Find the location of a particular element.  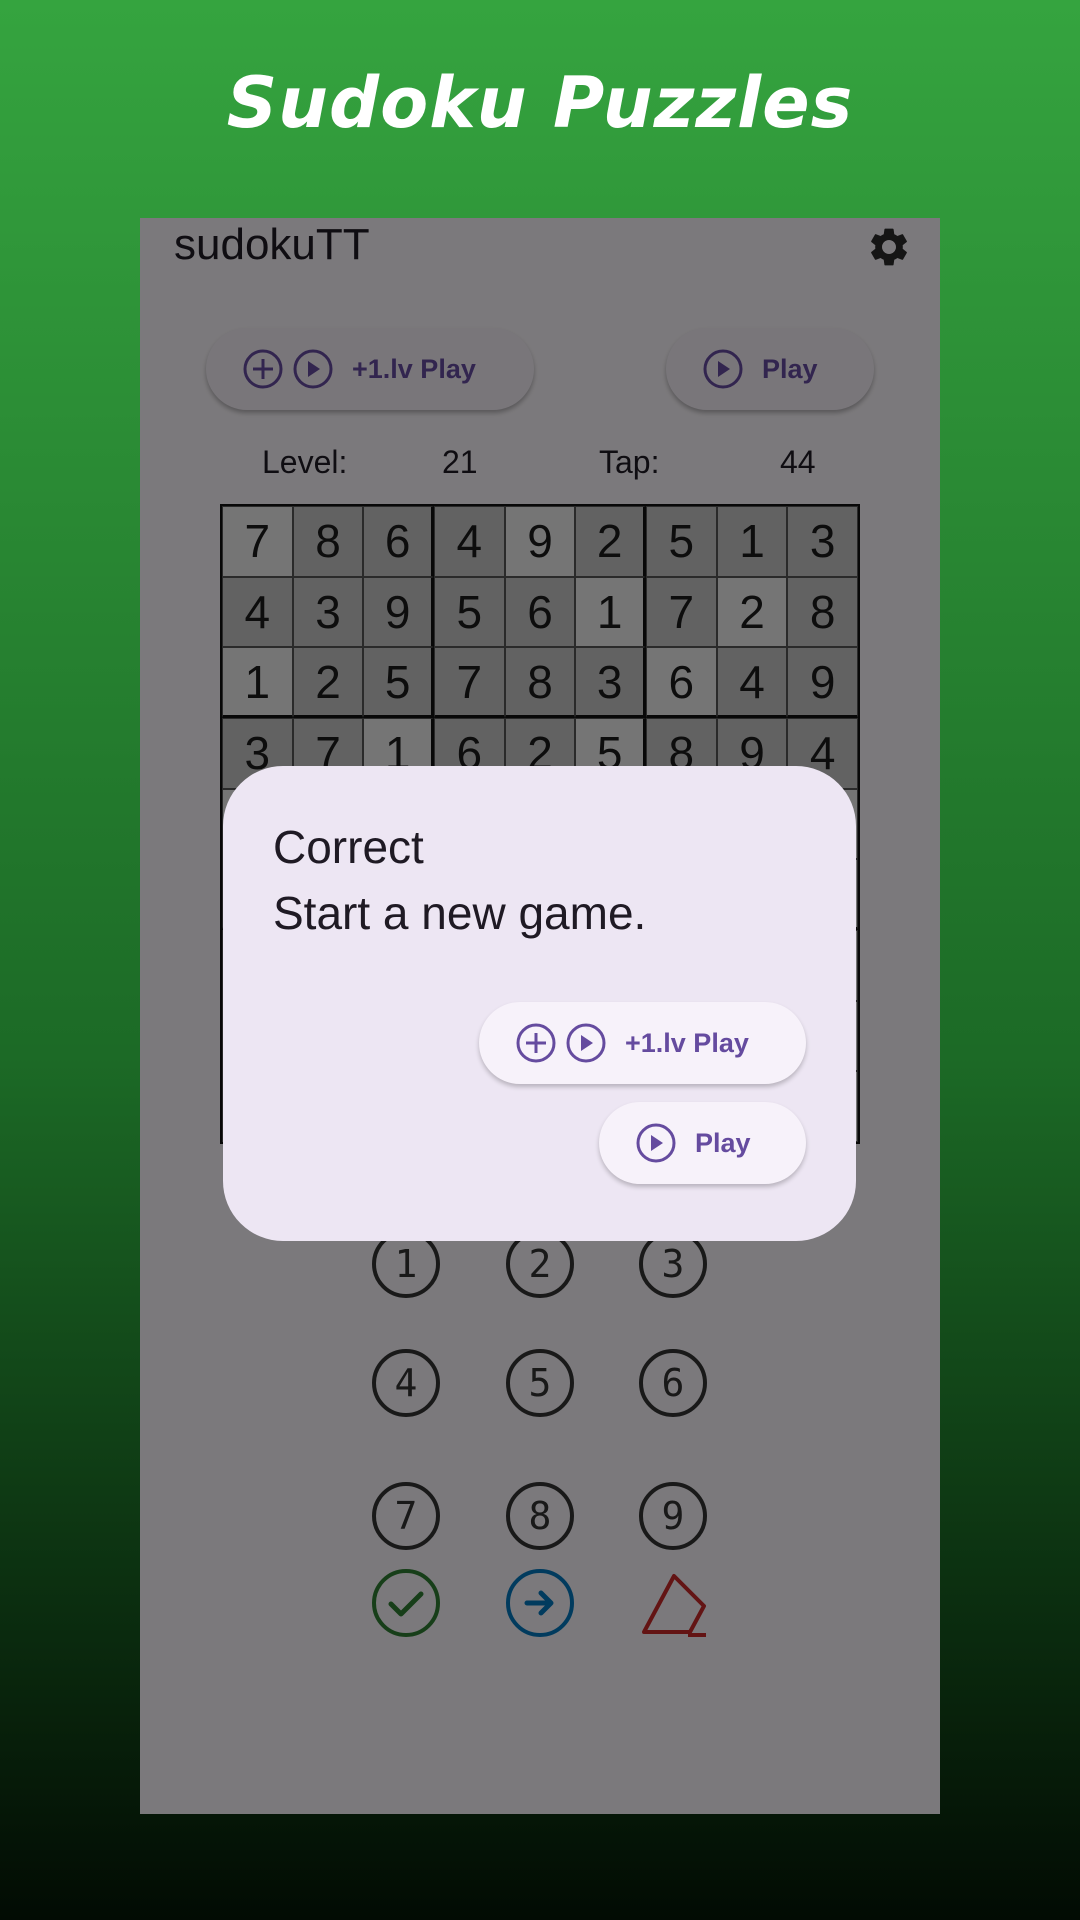

dialog-play-button: Play is located at coordinates (702, 1143).